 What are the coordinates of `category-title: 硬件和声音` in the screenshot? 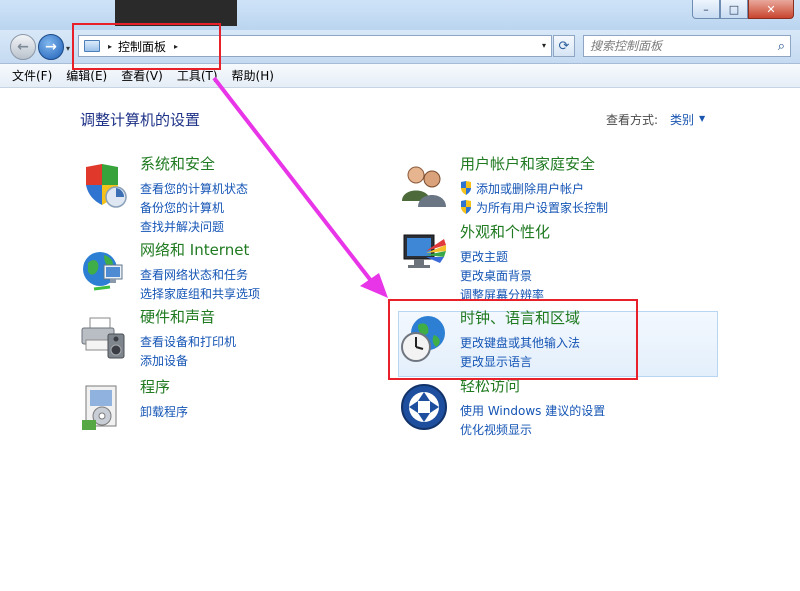 It's located at (177, 316).